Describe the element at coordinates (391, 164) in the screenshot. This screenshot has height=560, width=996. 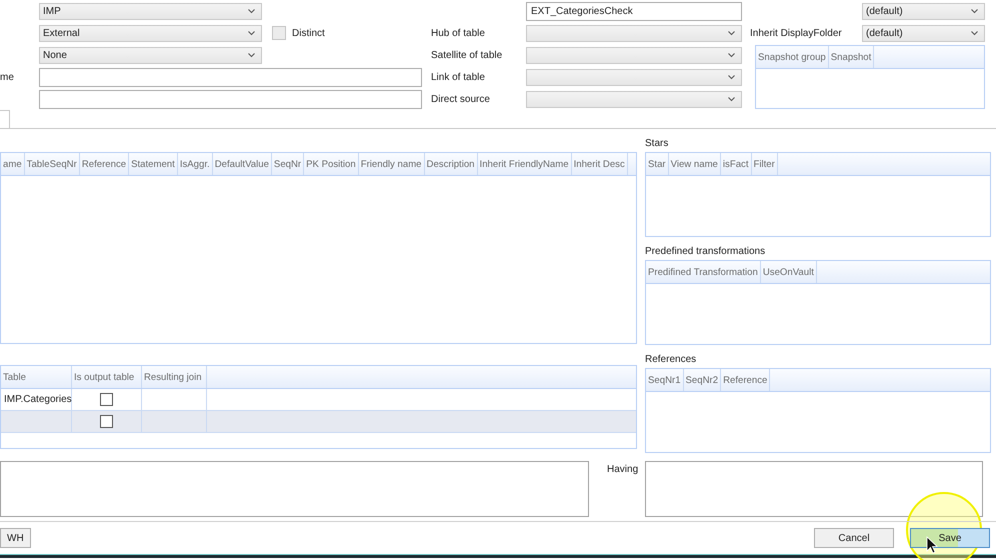
I see `column-header: Friendly name` at that location.